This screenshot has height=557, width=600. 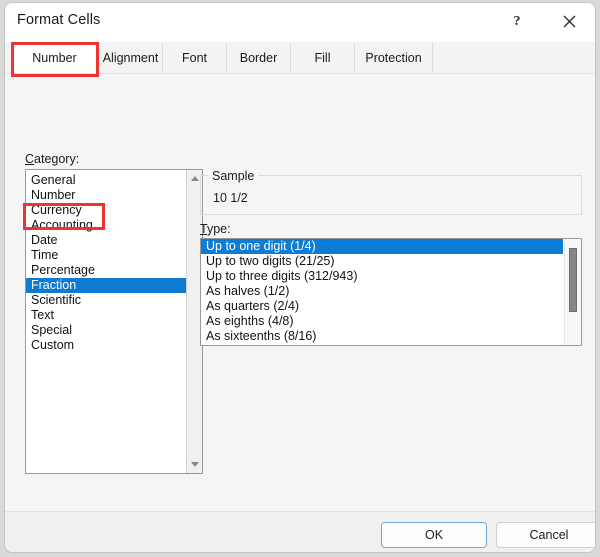 I want to click on type-item-6: As sixteenths (8/16), so click(x=382, y=336).